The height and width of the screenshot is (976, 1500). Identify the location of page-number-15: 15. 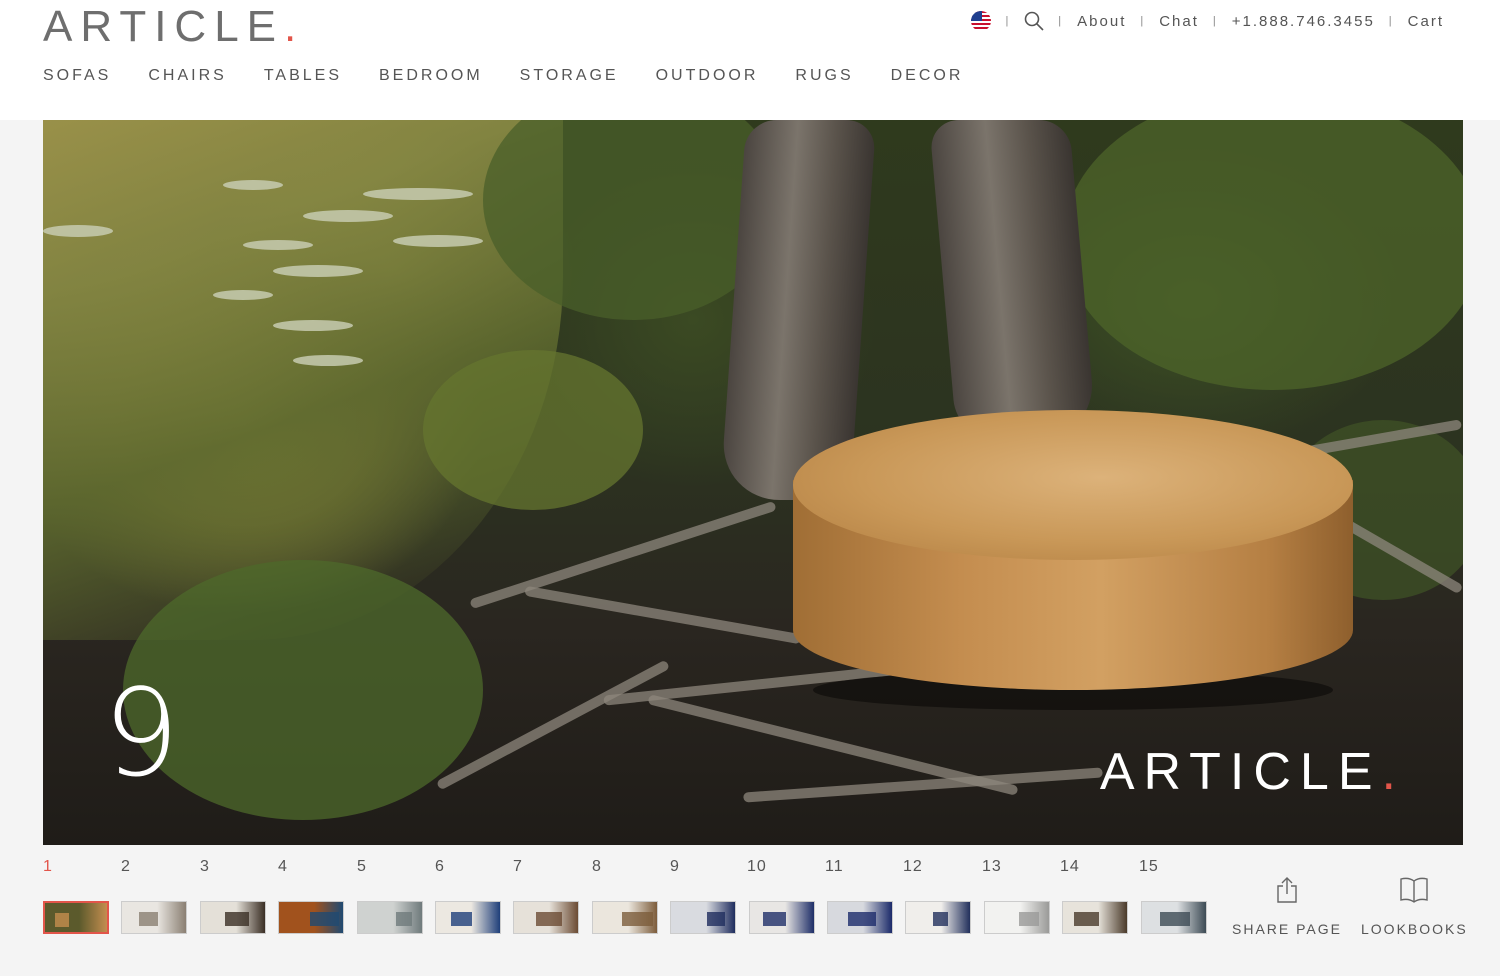
(1149, 867).